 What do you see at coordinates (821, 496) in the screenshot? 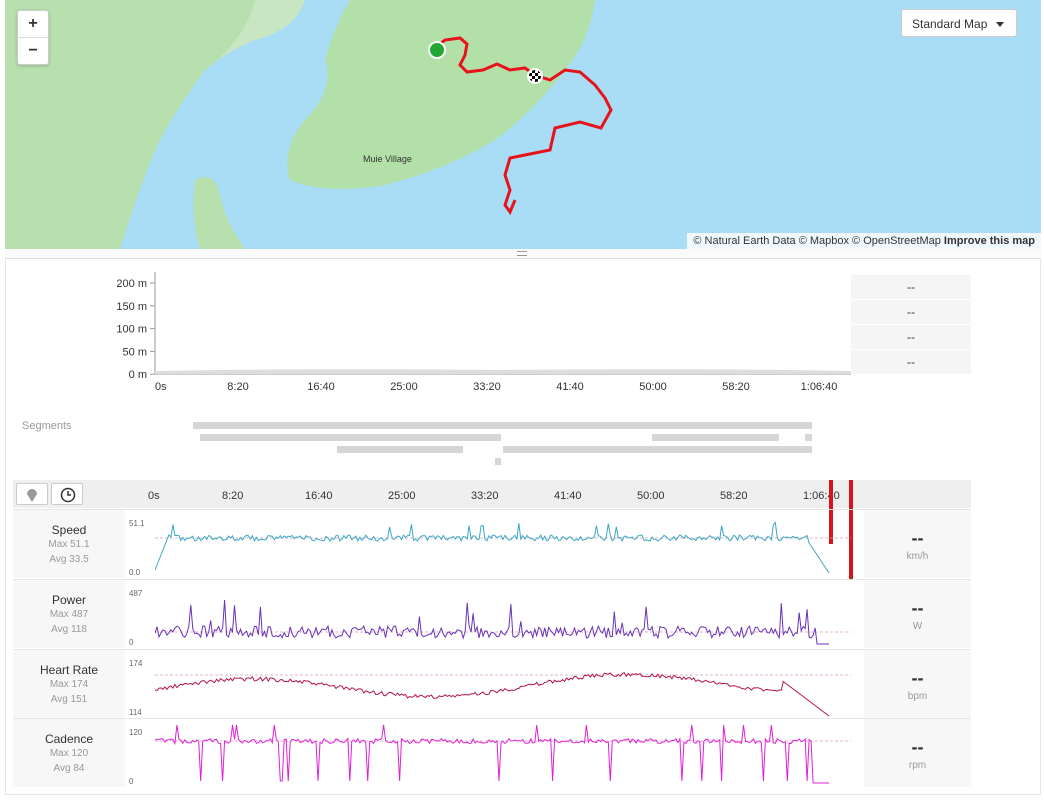
I see `timeline-x-tick: 1:06:40` at bounding box center [821, 496].